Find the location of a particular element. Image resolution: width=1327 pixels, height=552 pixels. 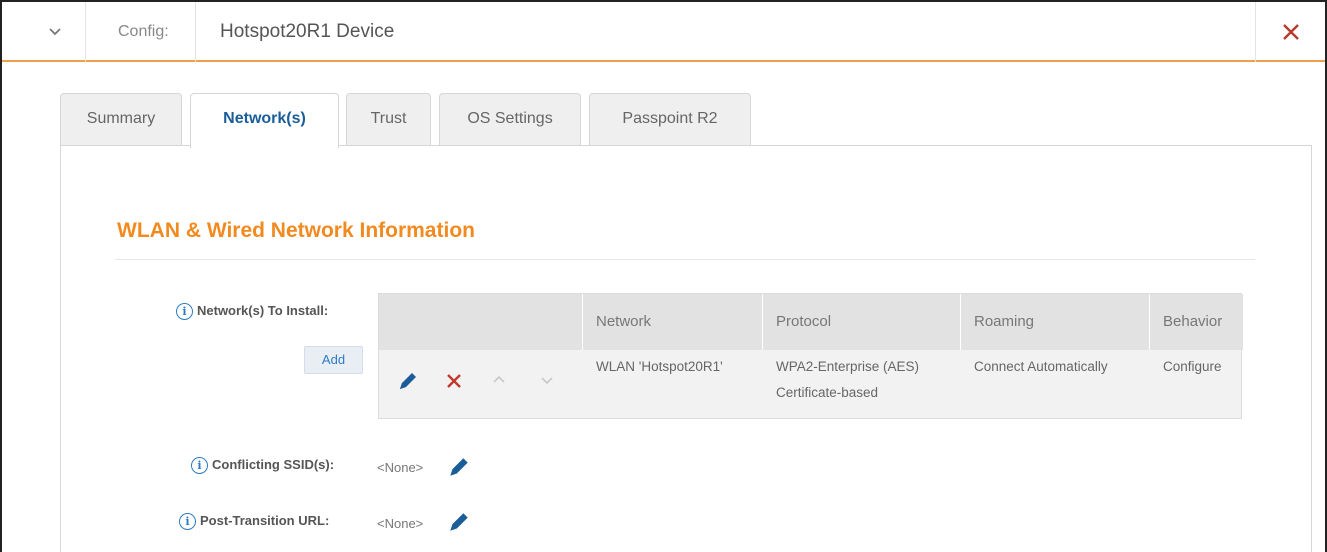

close-icon is located at coordinates (1291, 32).